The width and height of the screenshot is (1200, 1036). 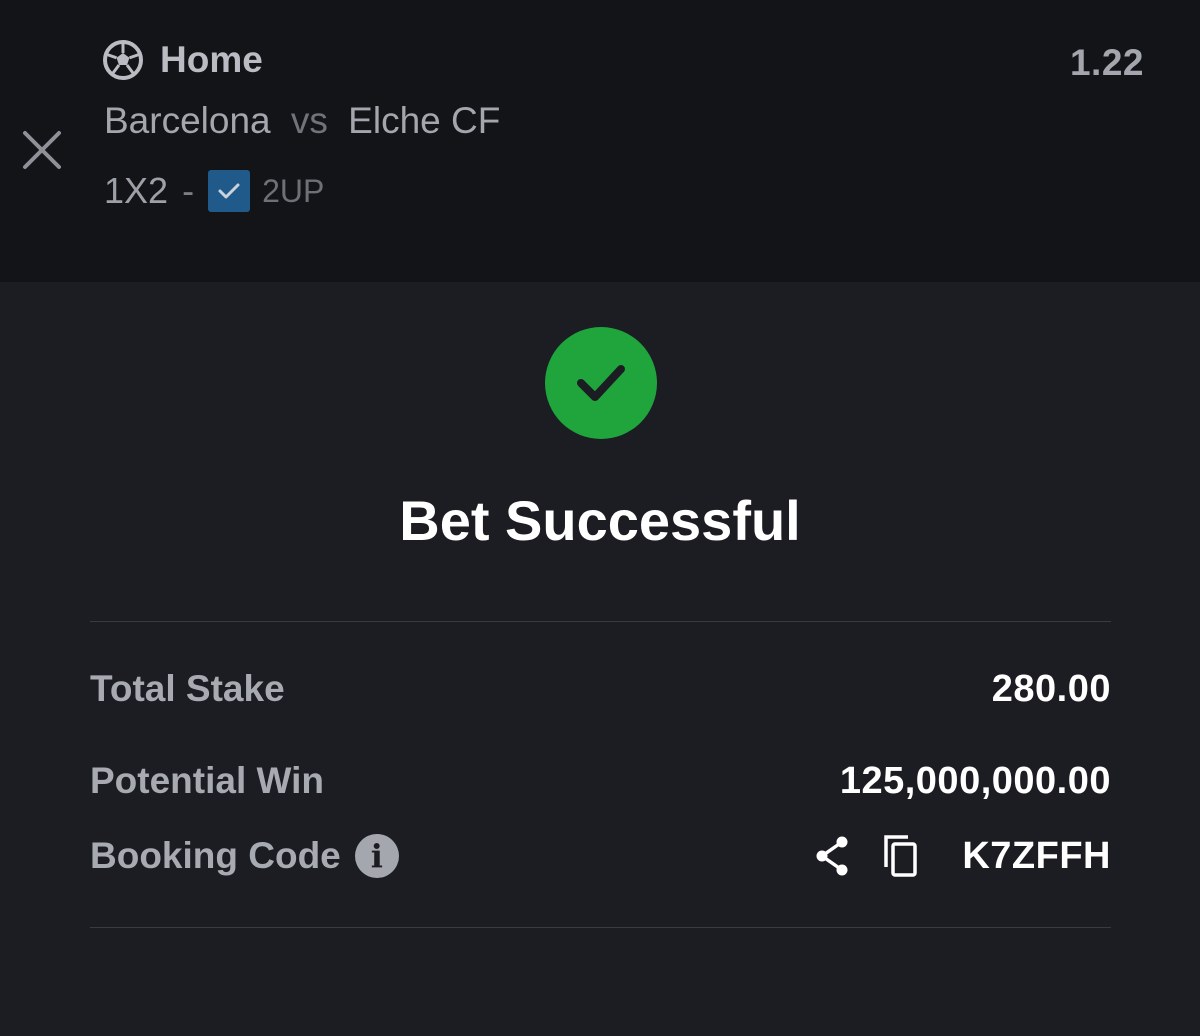 I want to click on potential-win-value: 125,000,000.00, so click(x=975, y=780).